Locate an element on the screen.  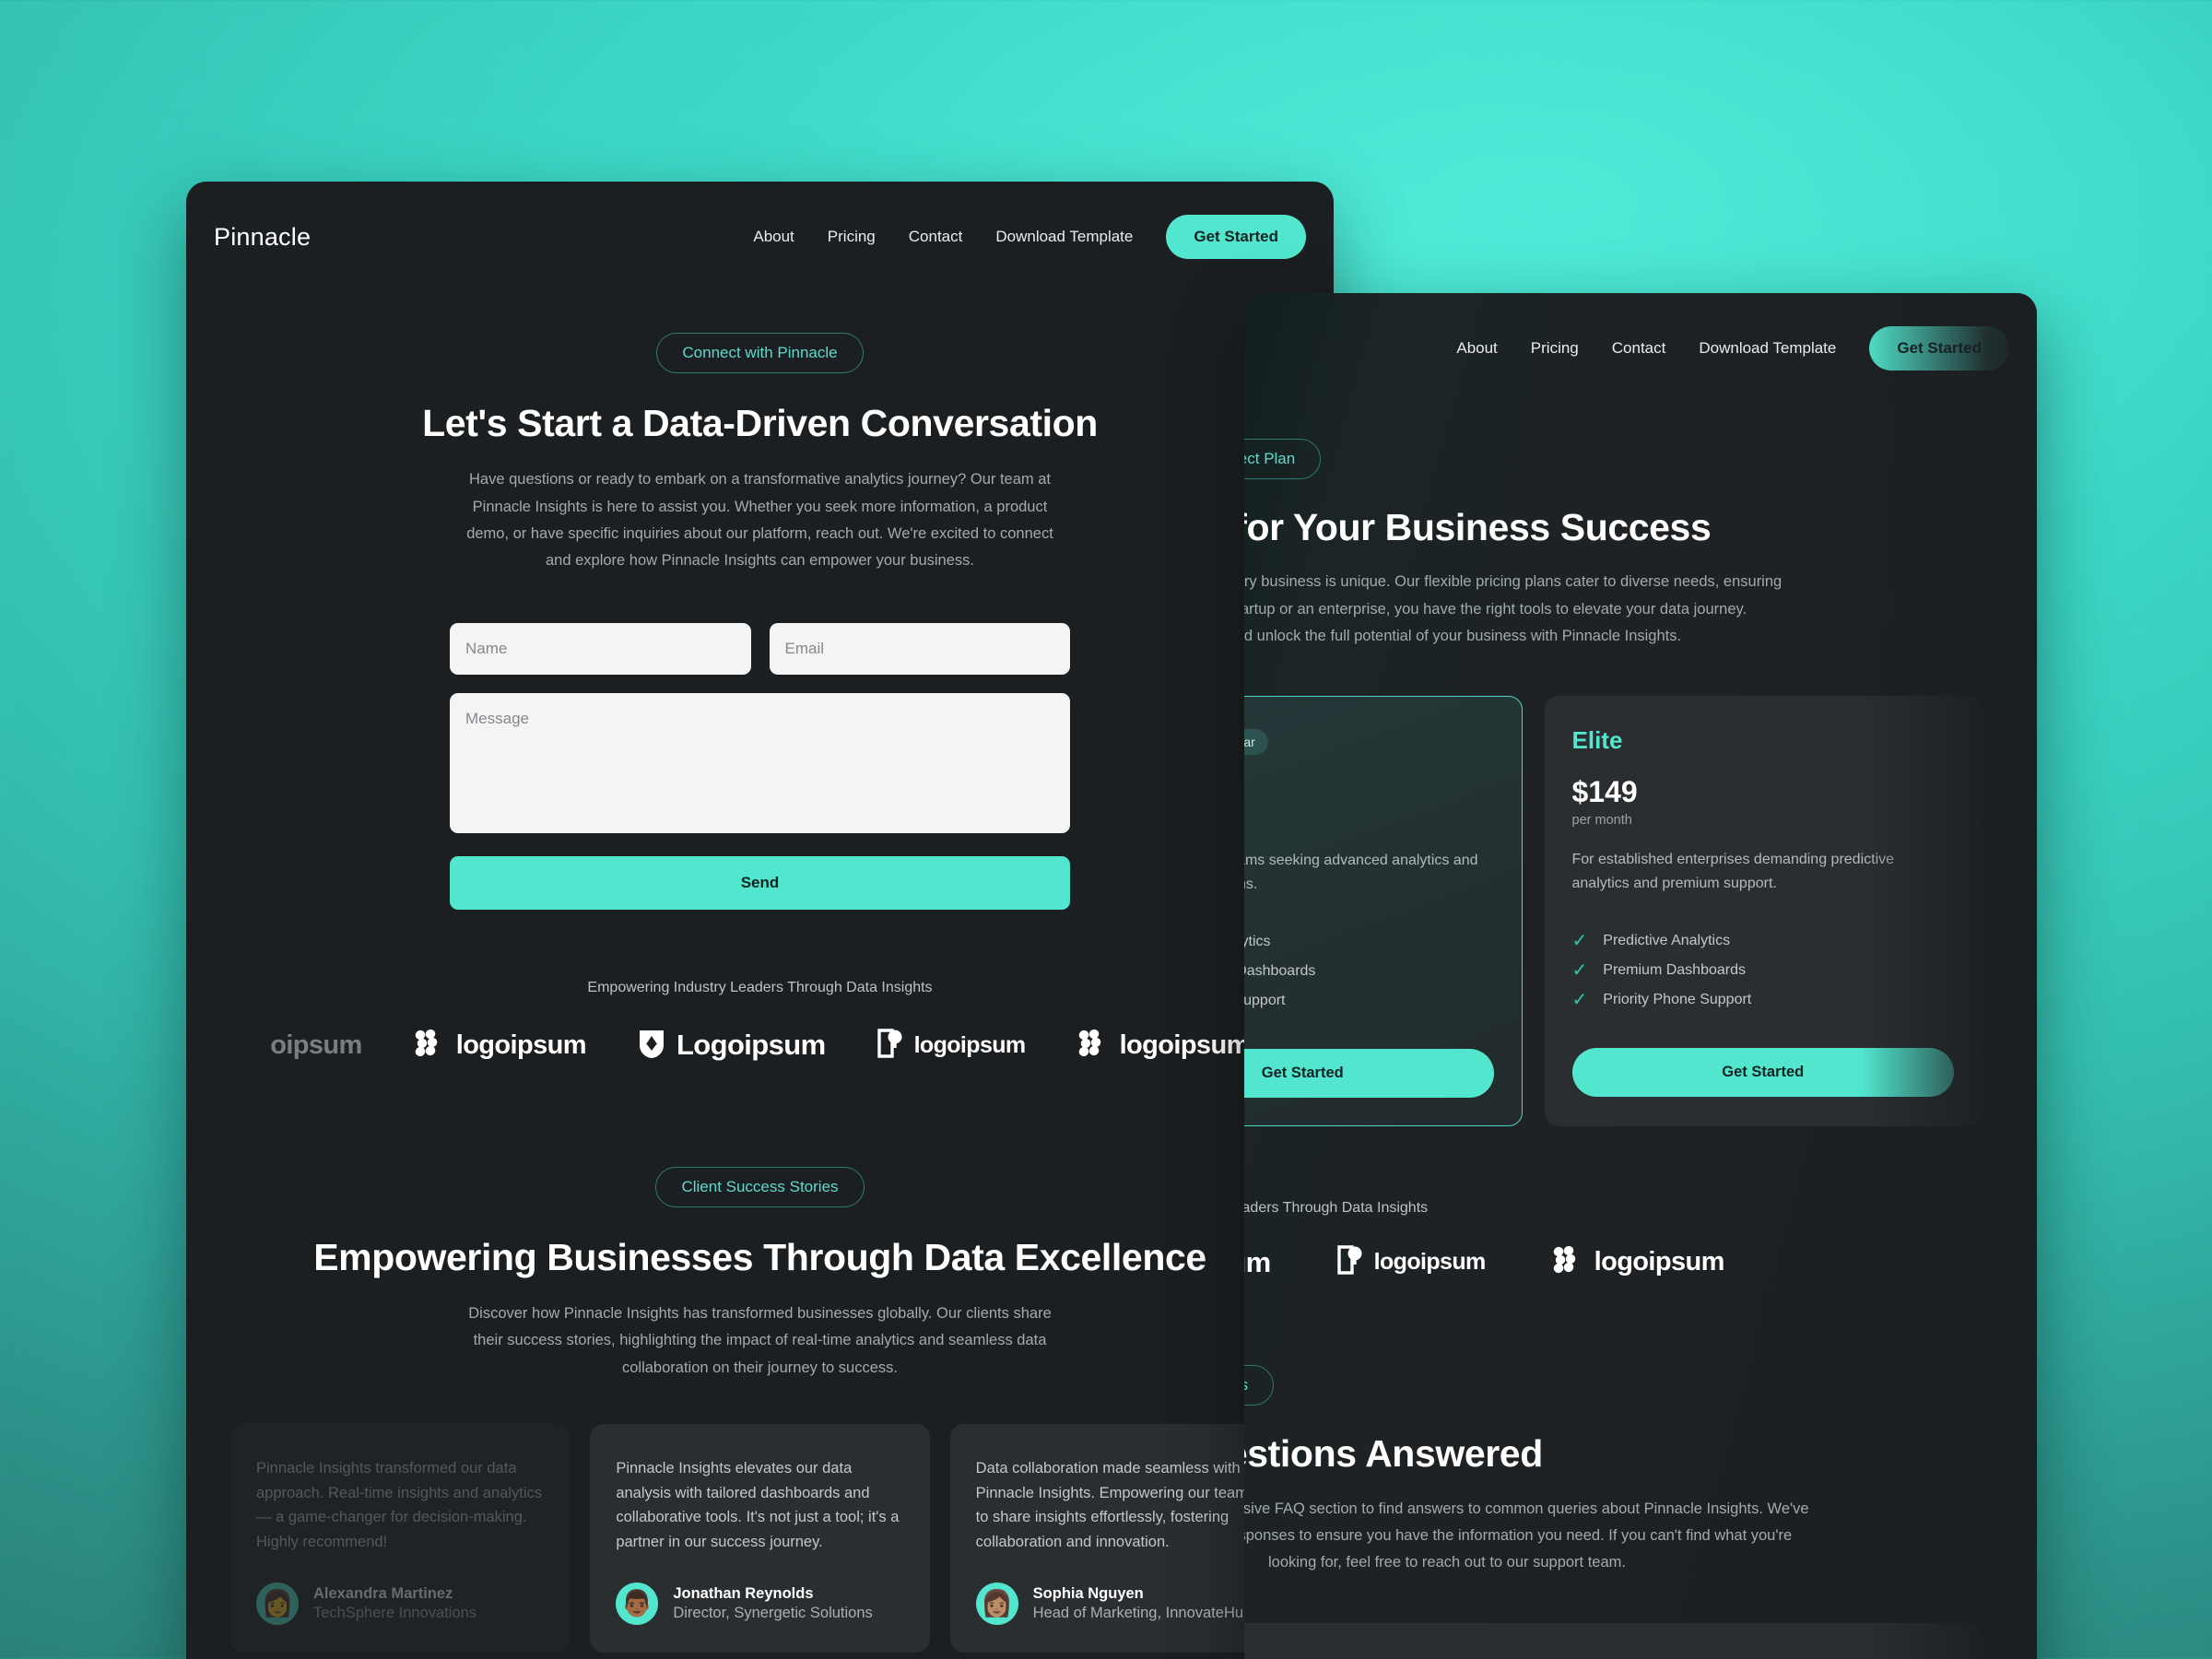
author-role: Director, Synergetic Solutions is located at coordinates (773, 1612).